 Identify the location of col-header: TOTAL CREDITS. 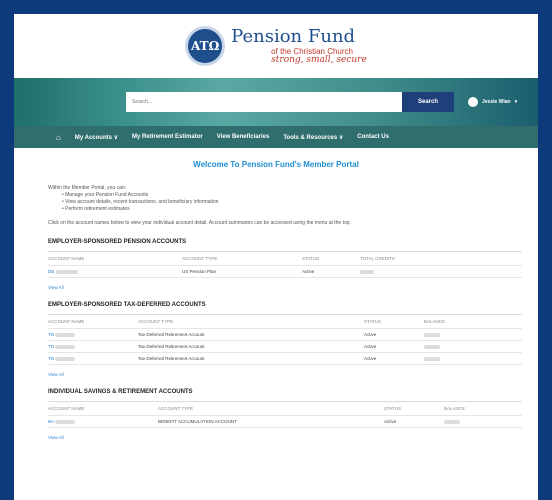
(377, 258).